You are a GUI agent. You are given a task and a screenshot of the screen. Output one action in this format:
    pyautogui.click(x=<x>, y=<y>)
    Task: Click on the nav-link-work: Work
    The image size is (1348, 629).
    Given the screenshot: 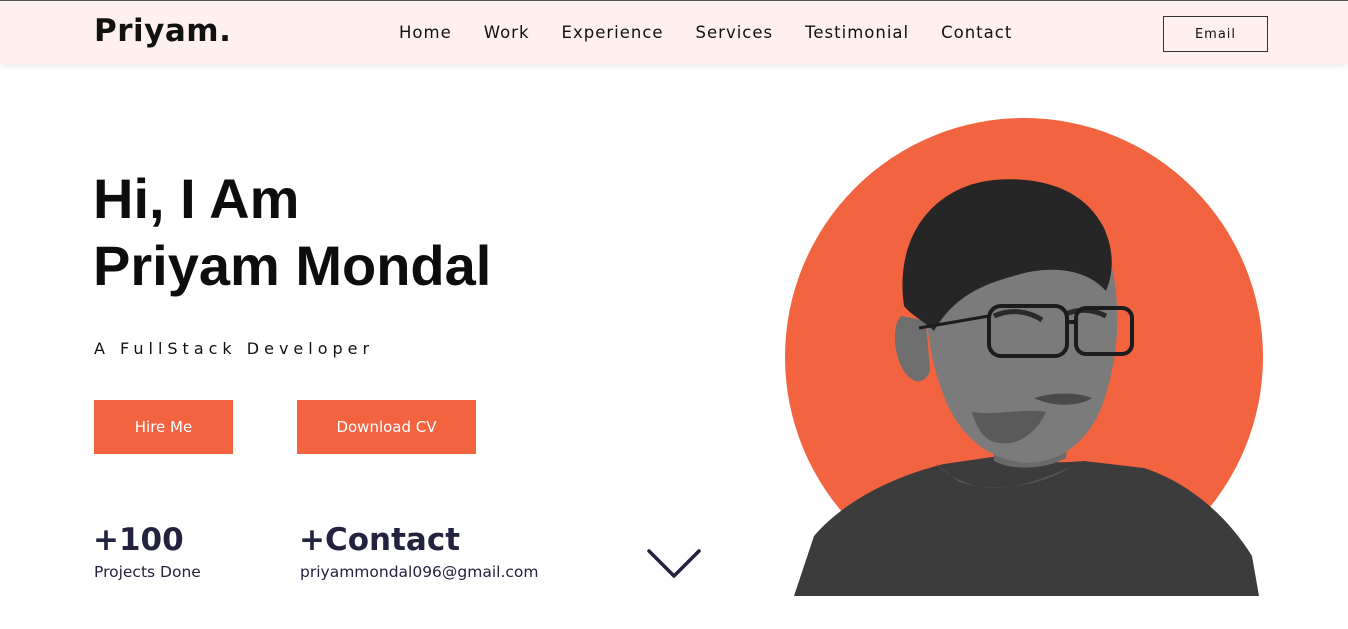 What is the action you would take?
    pyautogui.click(x=507, y=32)
    